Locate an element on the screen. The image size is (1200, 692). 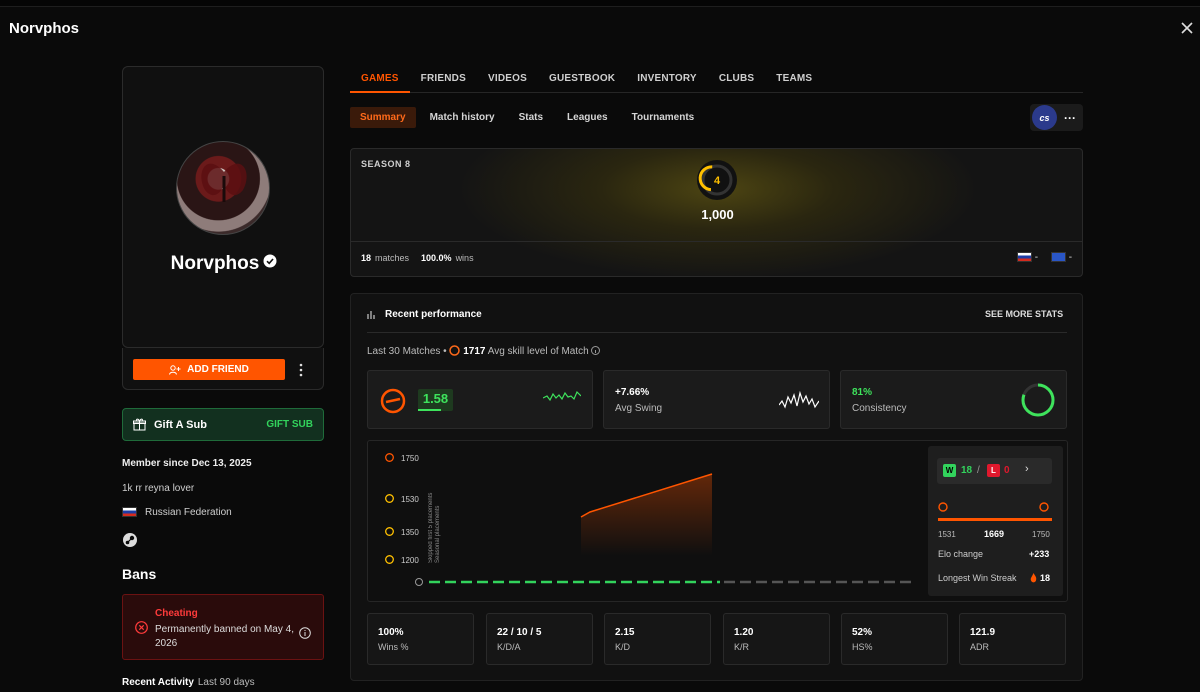
loss-badge: L is located at coordinates (993, 470).